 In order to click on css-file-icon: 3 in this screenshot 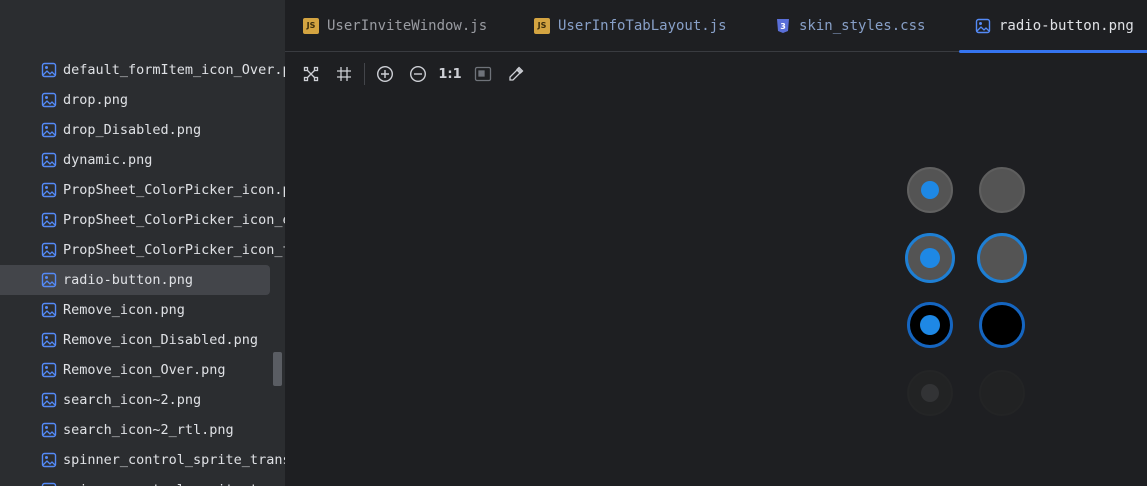, I will do `click(783, 26)`.